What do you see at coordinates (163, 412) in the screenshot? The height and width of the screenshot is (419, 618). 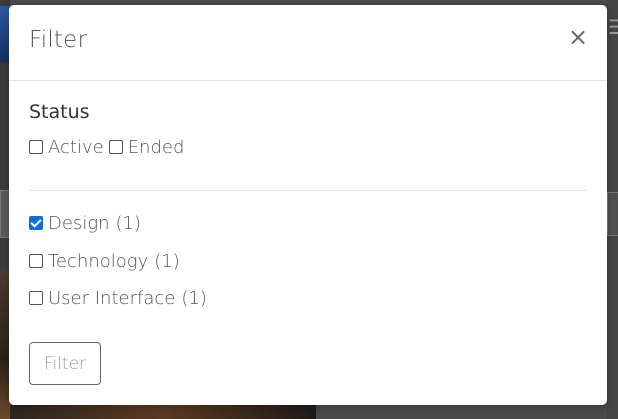 I see `background-photo-bottom` at bounding box center [163, 412].